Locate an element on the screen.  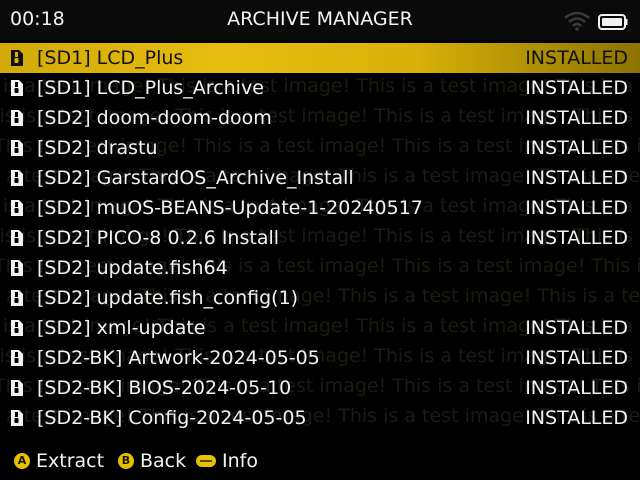
archive-name: [SD2] doom-doom-doom is located at coordinates (154, 118).